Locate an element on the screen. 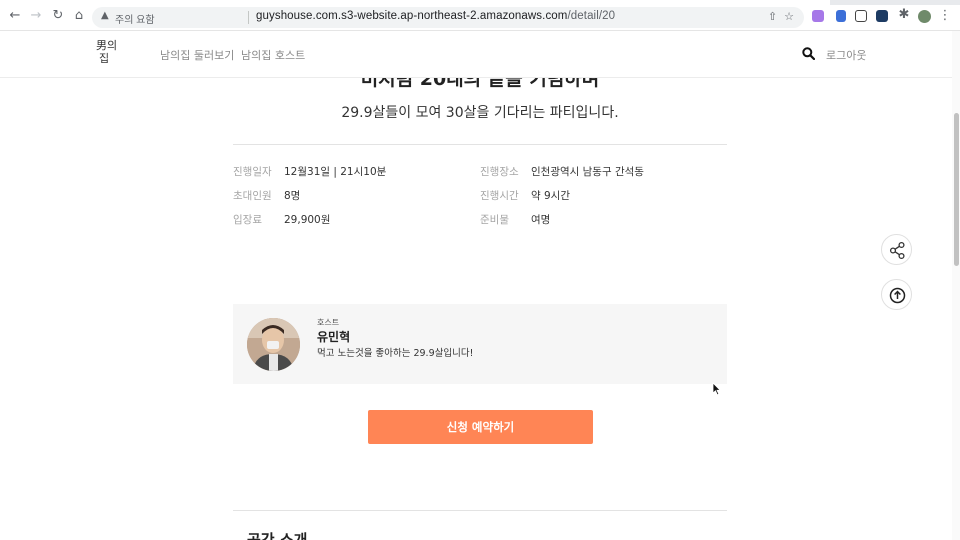  forward-icon: → is located at coordinates (36, 16).